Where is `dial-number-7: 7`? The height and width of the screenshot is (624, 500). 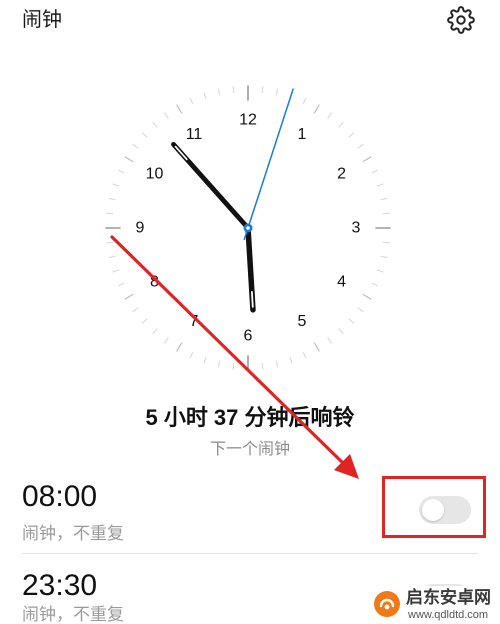
dial-number-7: 7 is located at coordinates (194, 321).